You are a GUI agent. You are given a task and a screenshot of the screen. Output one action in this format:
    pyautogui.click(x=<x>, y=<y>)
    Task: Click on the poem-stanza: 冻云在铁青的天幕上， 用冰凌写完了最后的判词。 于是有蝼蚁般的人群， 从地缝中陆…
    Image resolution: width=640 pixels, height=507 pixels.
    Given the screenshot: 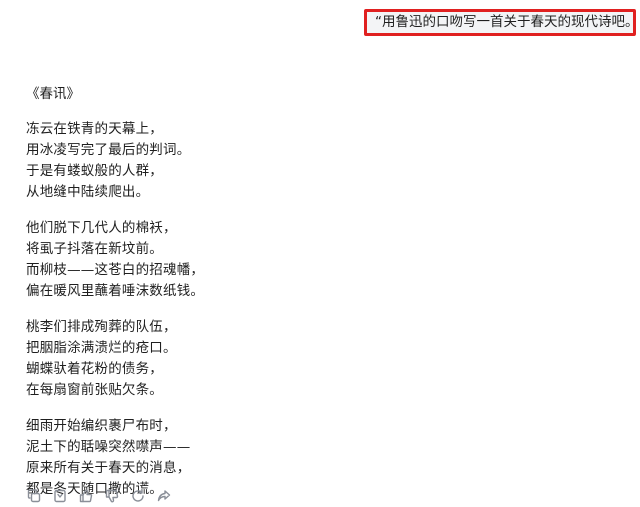 What is the action you would take?
    pyautogui.click(x=306, y=161)
    